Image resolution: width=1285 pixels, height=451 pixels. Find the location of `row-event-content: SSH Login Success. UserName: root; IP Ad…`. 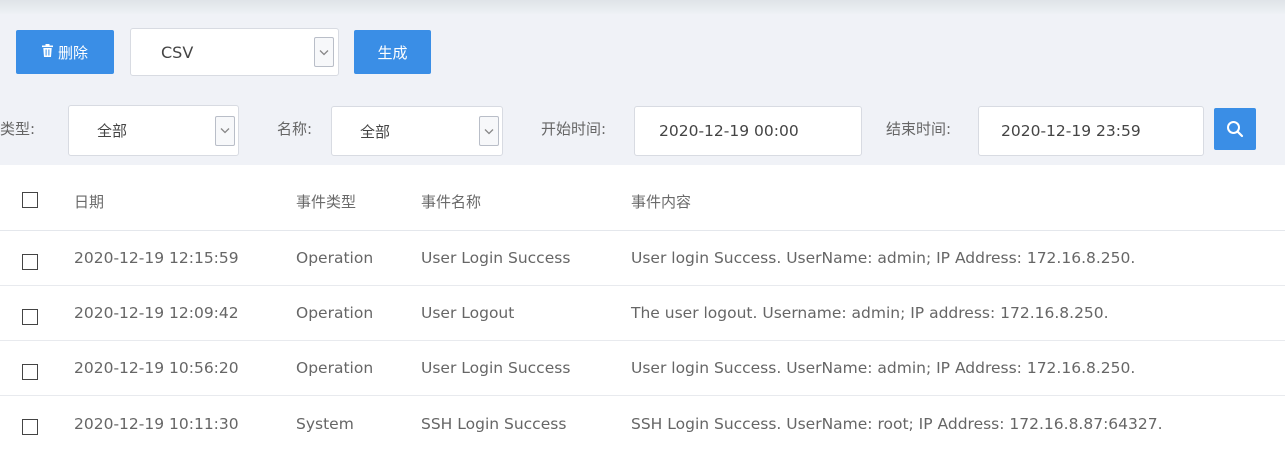

row-event-content: SSH Login Success. UserName: root; IP Ad… is located at coordinates (897, 423).